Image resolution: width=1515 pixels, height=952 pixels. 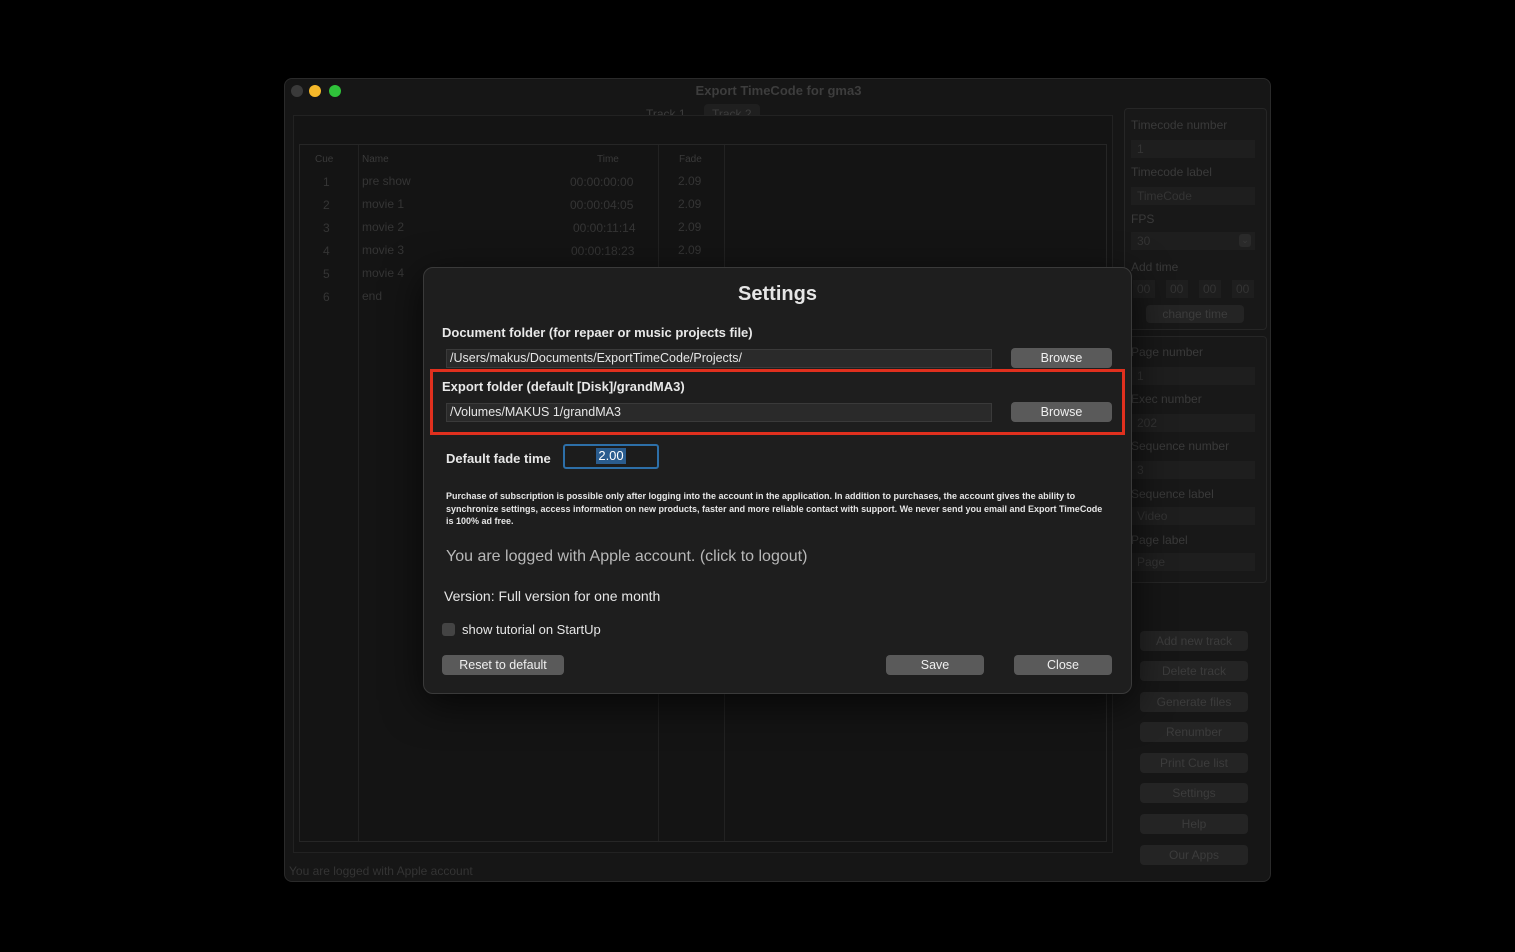 What do you see at coordinates (1195, 314) in the screenshot?
I see `change-time-button: change time` at bounding box center [1195, 314].